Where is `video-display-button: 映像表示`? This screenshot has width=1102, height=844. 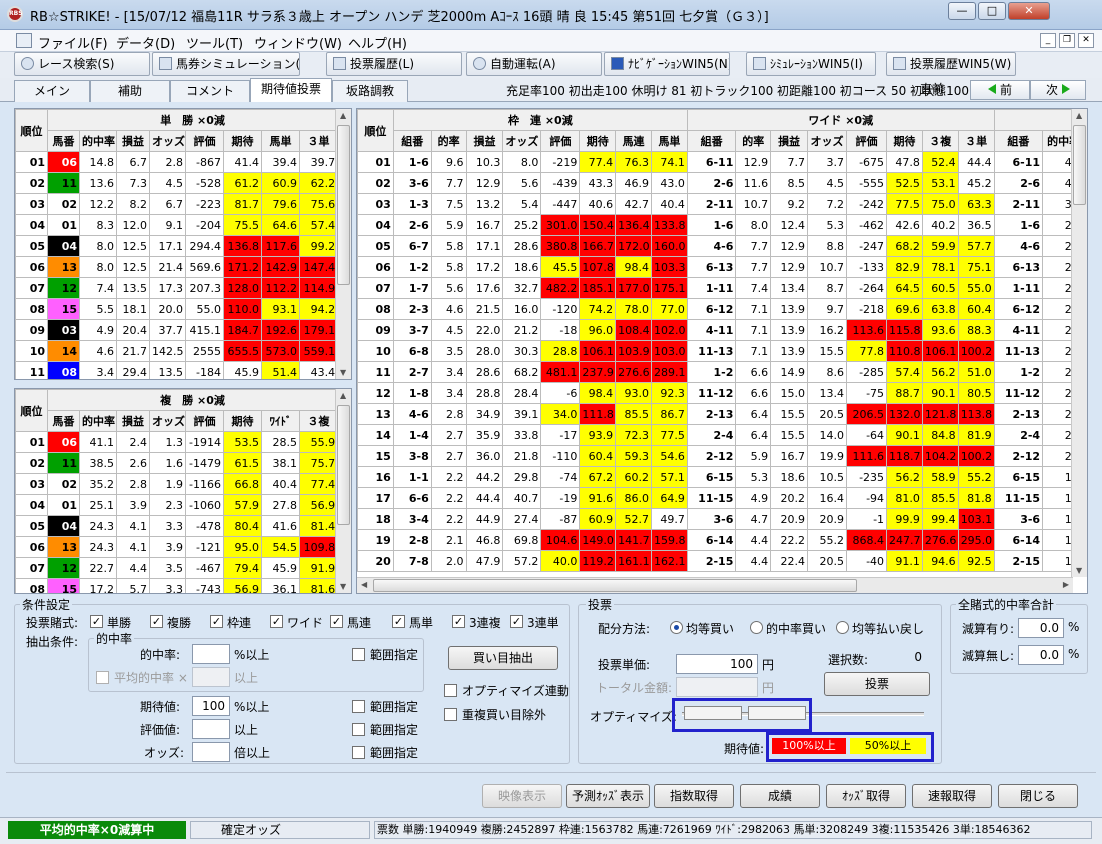 video-display-button: 映像表示 is located at coordinates (522, 796).